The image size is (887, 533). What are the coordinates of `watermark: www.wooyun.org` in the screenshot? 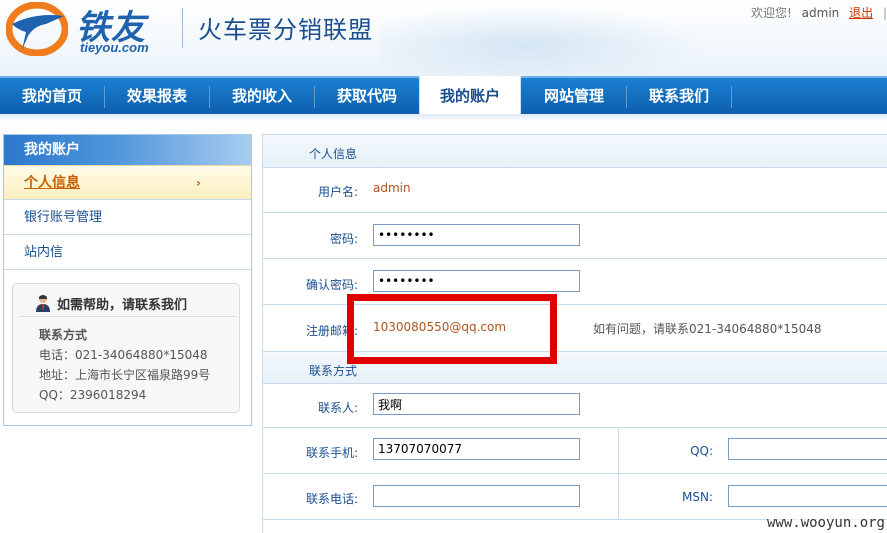 It's located at (825, 523).